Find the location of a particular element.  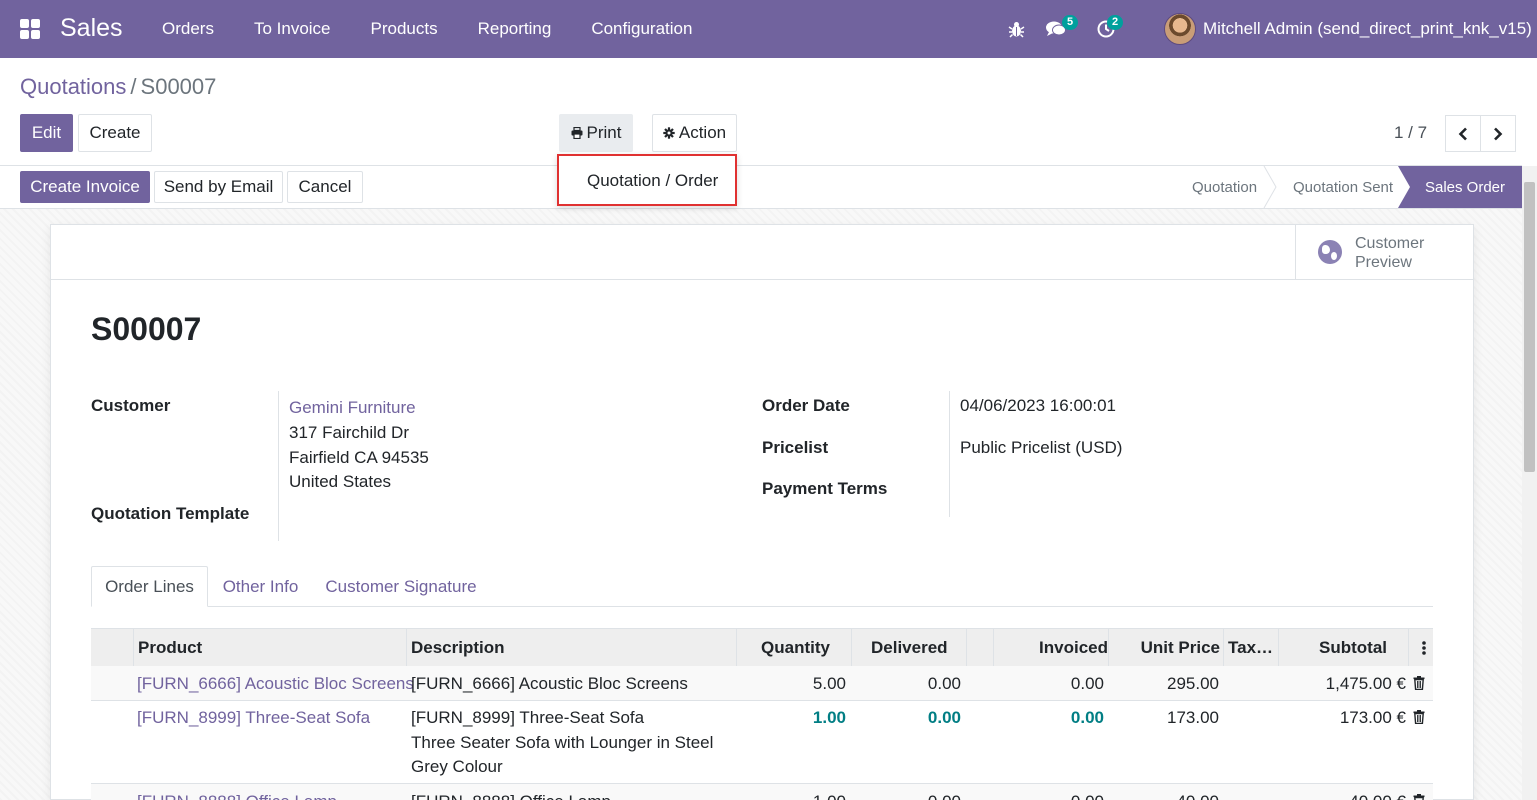

menu-orders: Orders is located at coordinates (188, 29).